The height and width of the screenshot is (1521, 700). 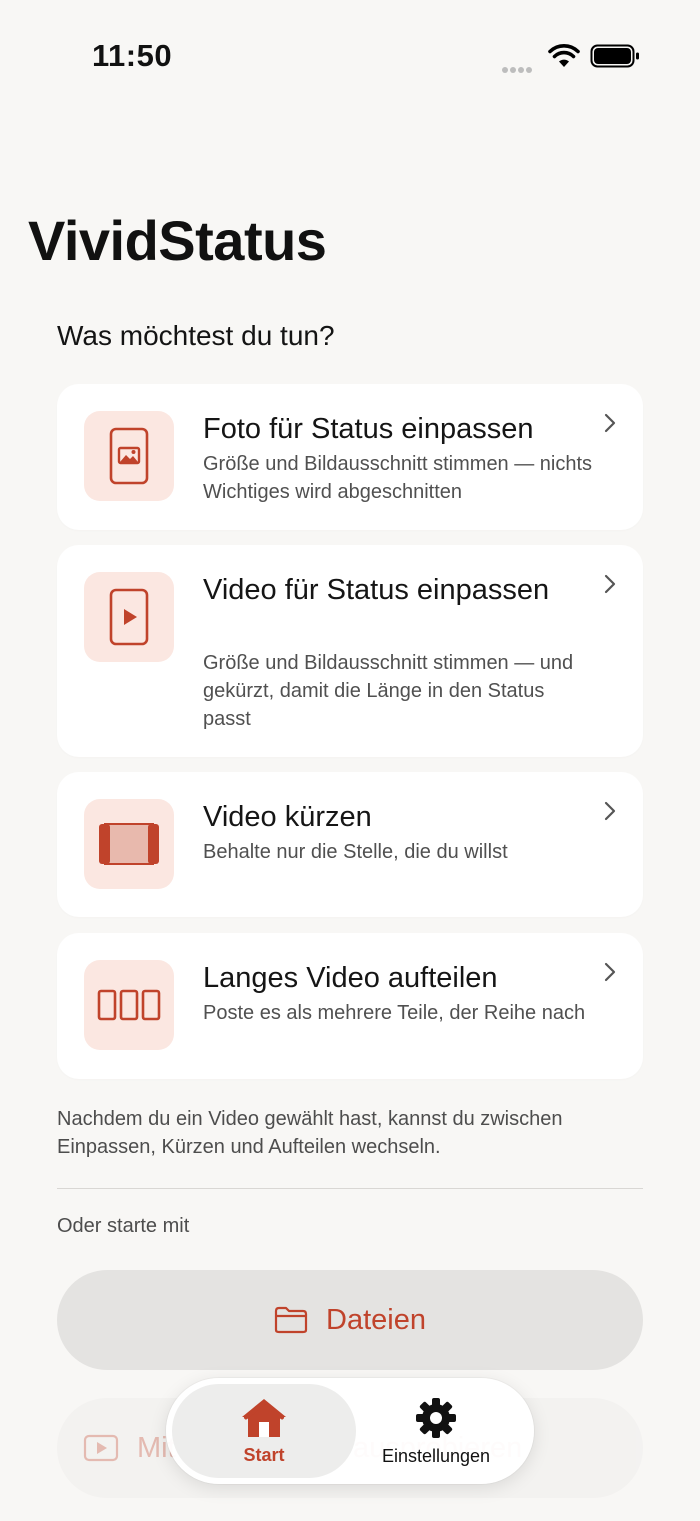 What do you see at coordinates (368, 429) in the screenshot?
I see `card-title: Foto für Status einpassen` at bounding box center [368, 429].